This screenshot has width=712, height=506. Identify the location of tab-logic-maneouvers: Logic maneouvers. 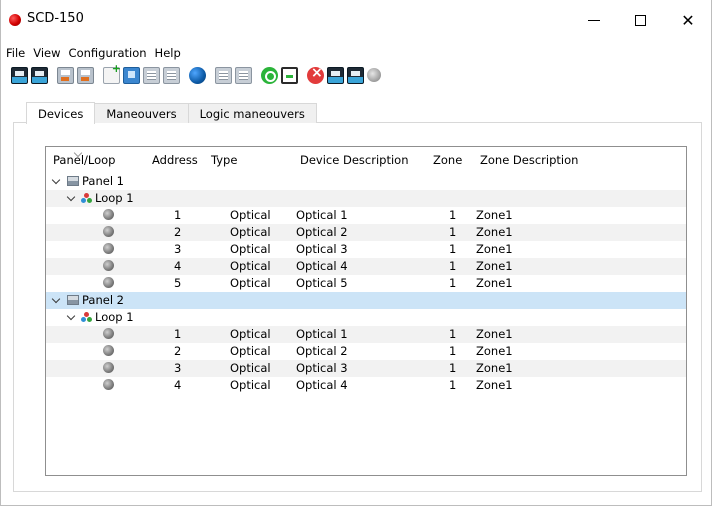
(252, 113).